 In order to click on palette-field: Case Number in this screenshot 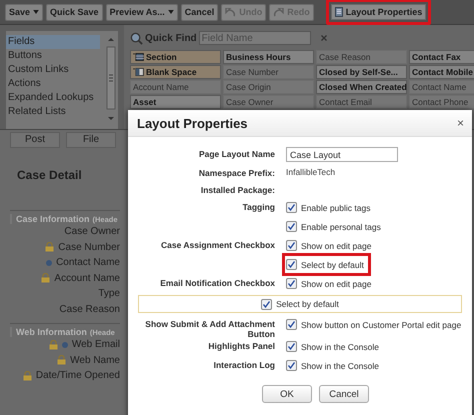, I will do `click(268, 72)`.